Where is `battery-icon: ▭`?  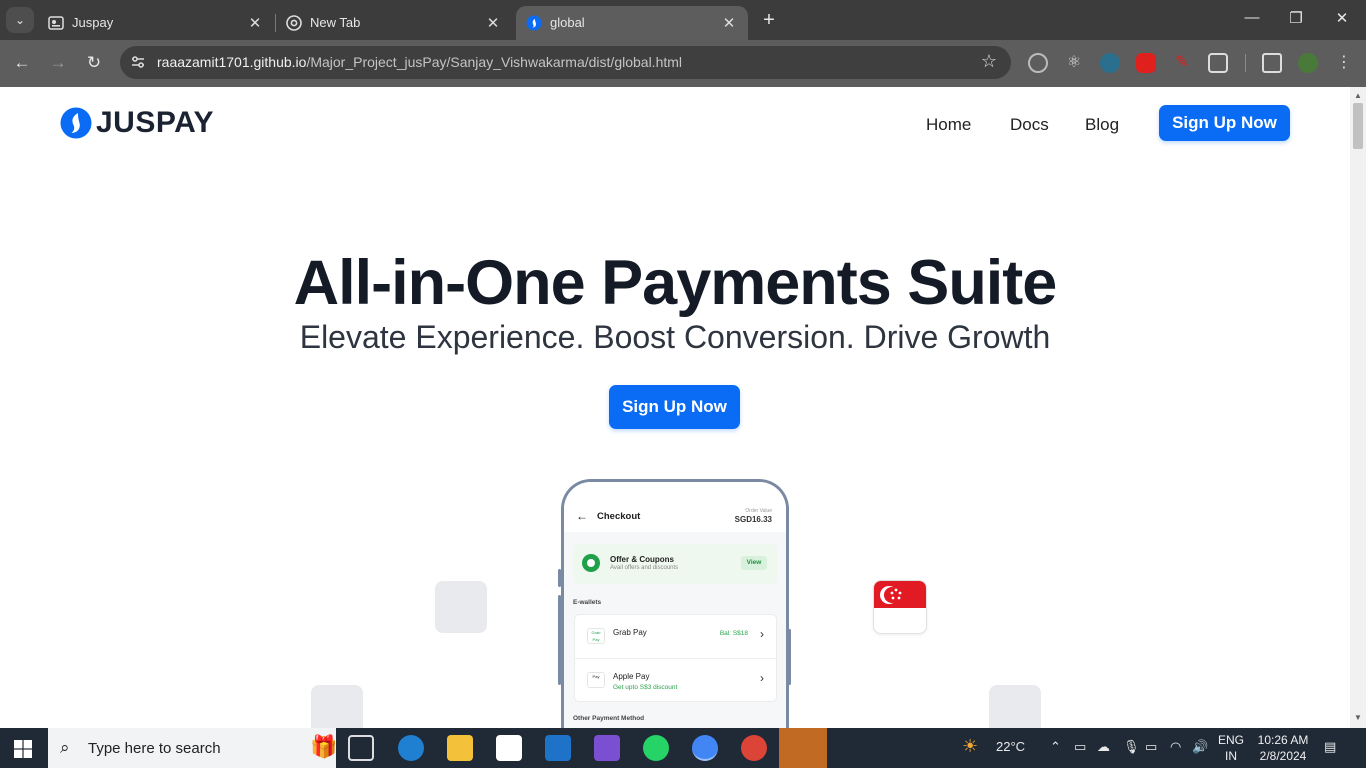 battery-icon: ▭ is located at coordinates (1151, 747).